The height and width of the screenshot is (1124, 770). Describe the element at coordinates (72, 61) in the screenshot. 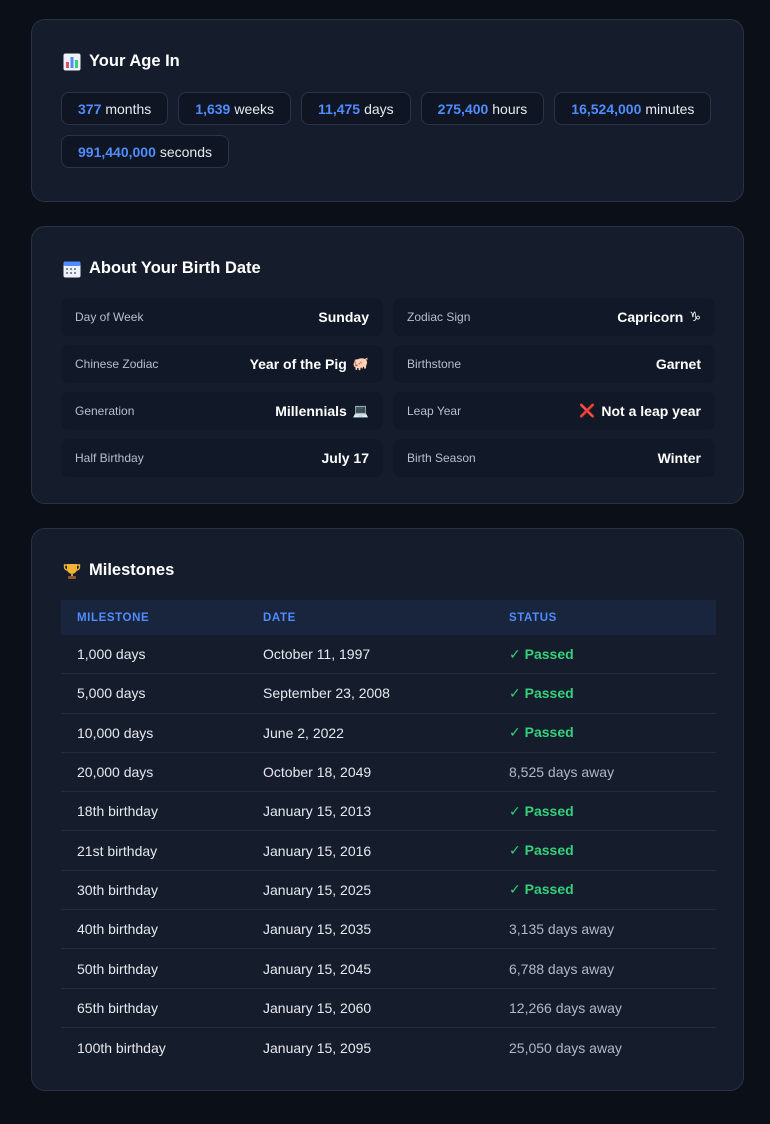

I see `bar-chart-icon` at that location.